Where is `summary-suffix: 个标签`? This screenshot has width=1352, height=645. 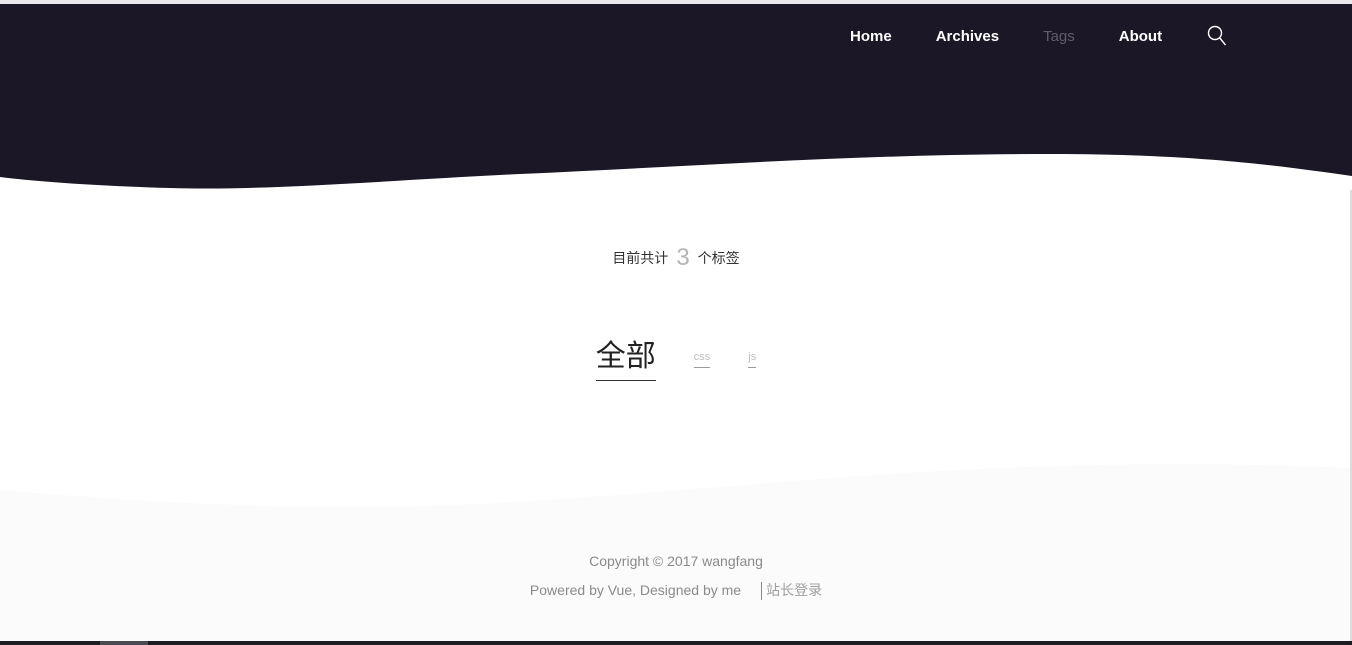 summary-suffix: 个标签 is located at coordinates (718, 259).